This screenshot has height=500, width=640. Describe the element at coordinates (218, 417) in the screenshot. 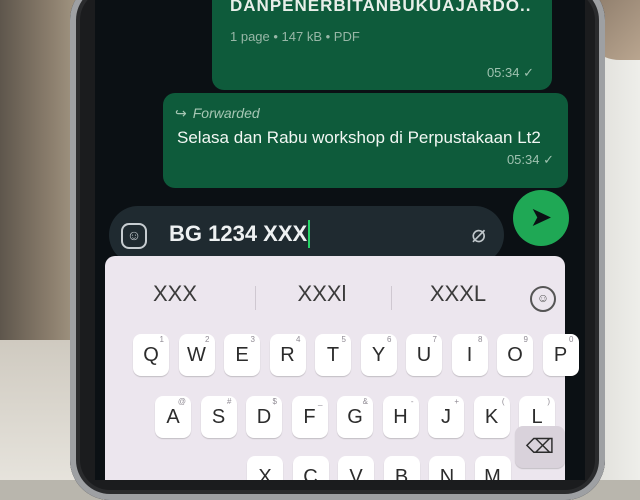

I see `key-s: S #` at that location.